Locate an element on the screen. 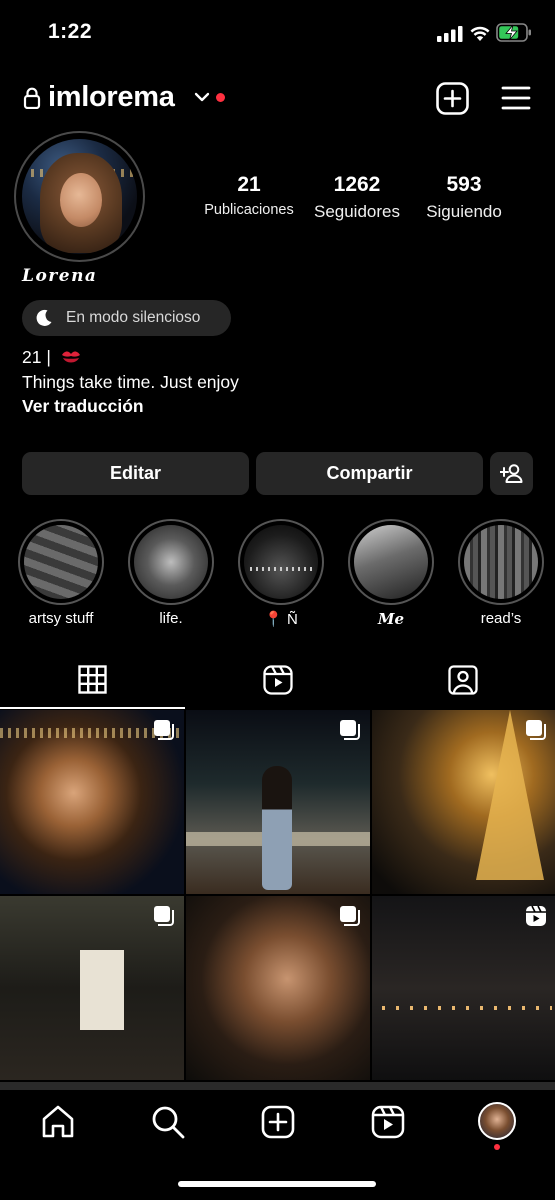 This screenshot has width=555, height=1200. highlight-label: Me is located at coordinates (391, 619).